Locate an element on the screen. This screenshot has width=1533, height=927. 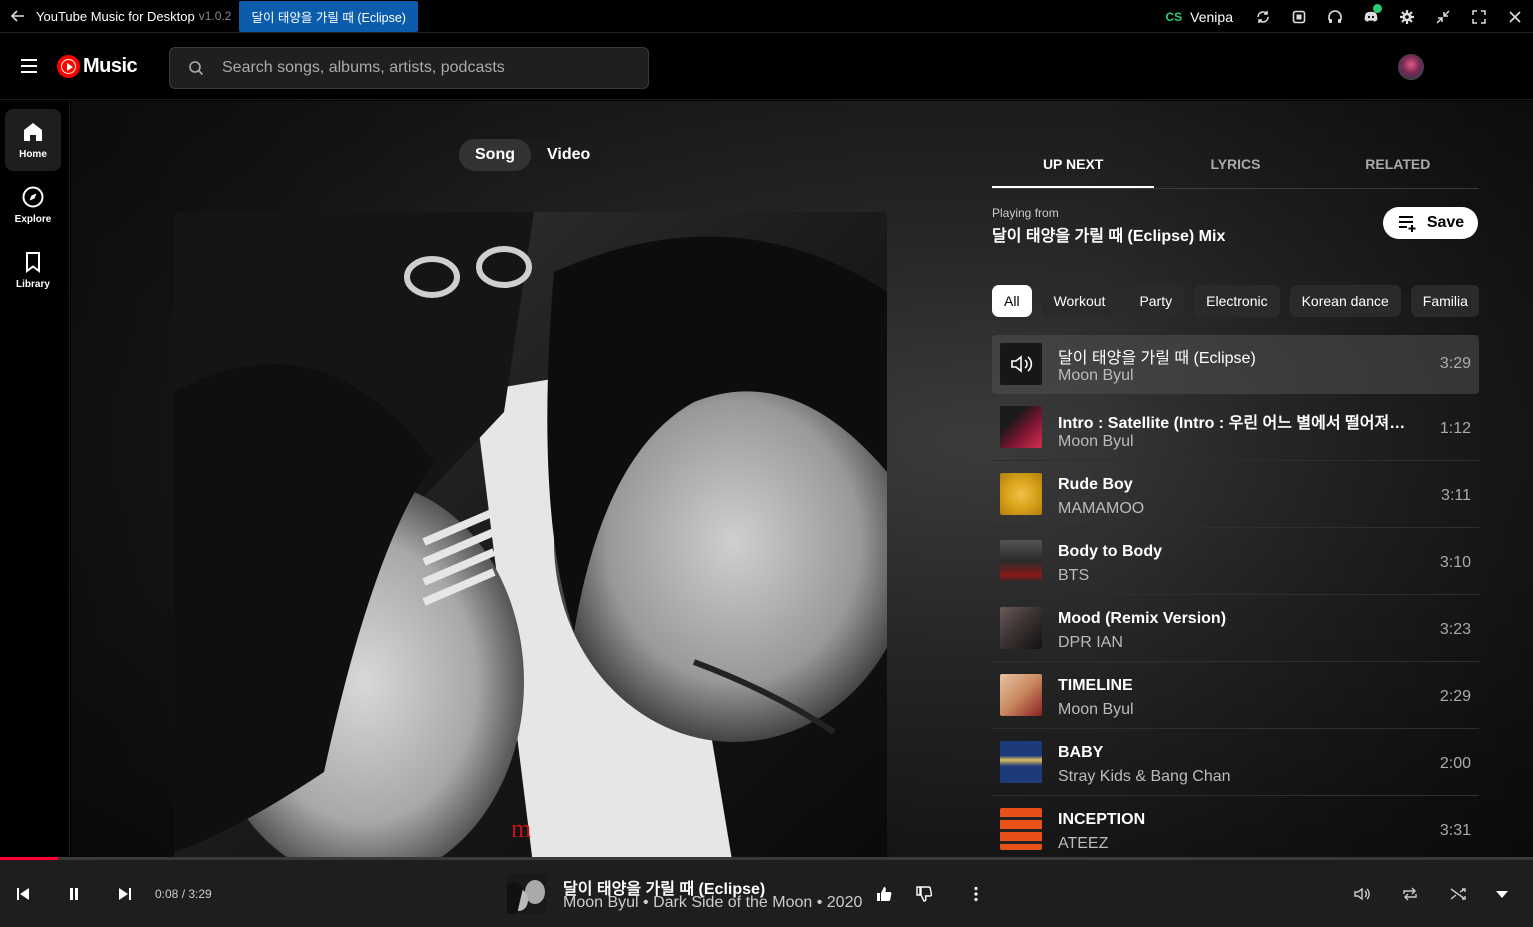
chevron-down-icon is located at coordinates (1502, 894).